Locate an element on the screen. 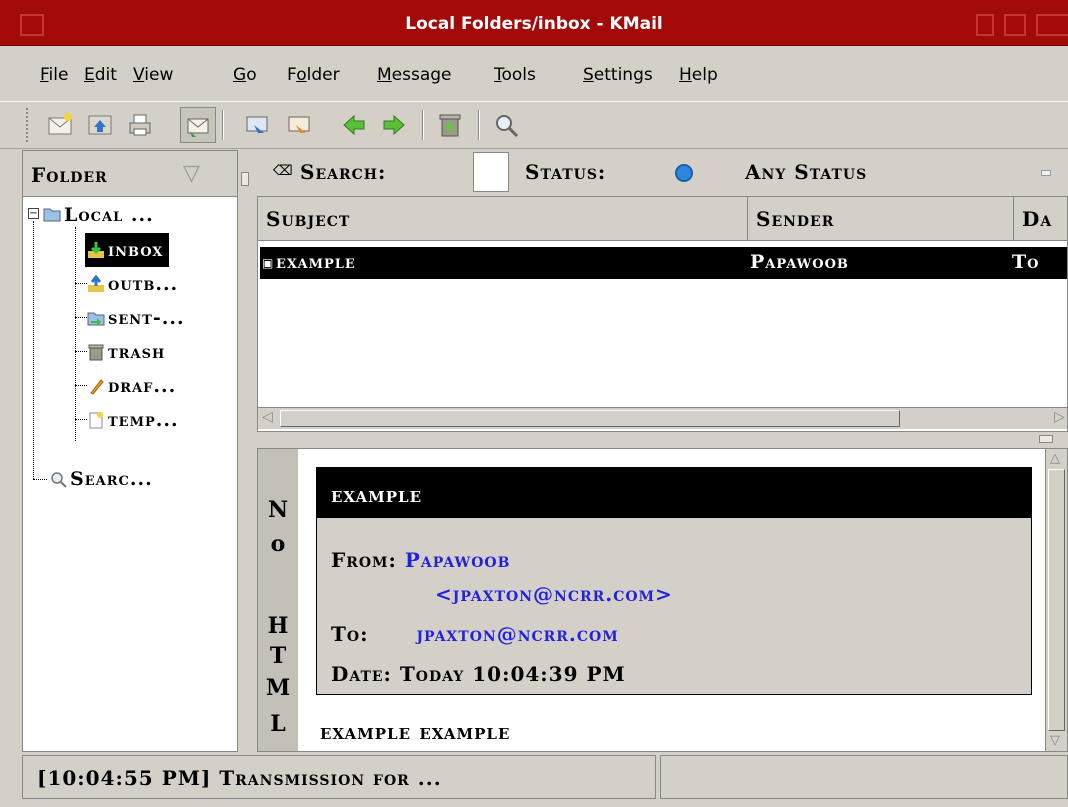 This screenshot has width=1068, height=807. folder-icon is located at coordinates (52, 215).